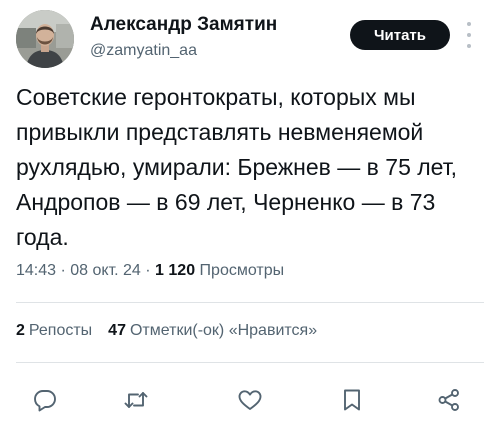 This screenshot has width=500, height=436. Describe the element at coordinates (36, 270) in the screenshot. I see `tweet-time: 14:43` at that location.